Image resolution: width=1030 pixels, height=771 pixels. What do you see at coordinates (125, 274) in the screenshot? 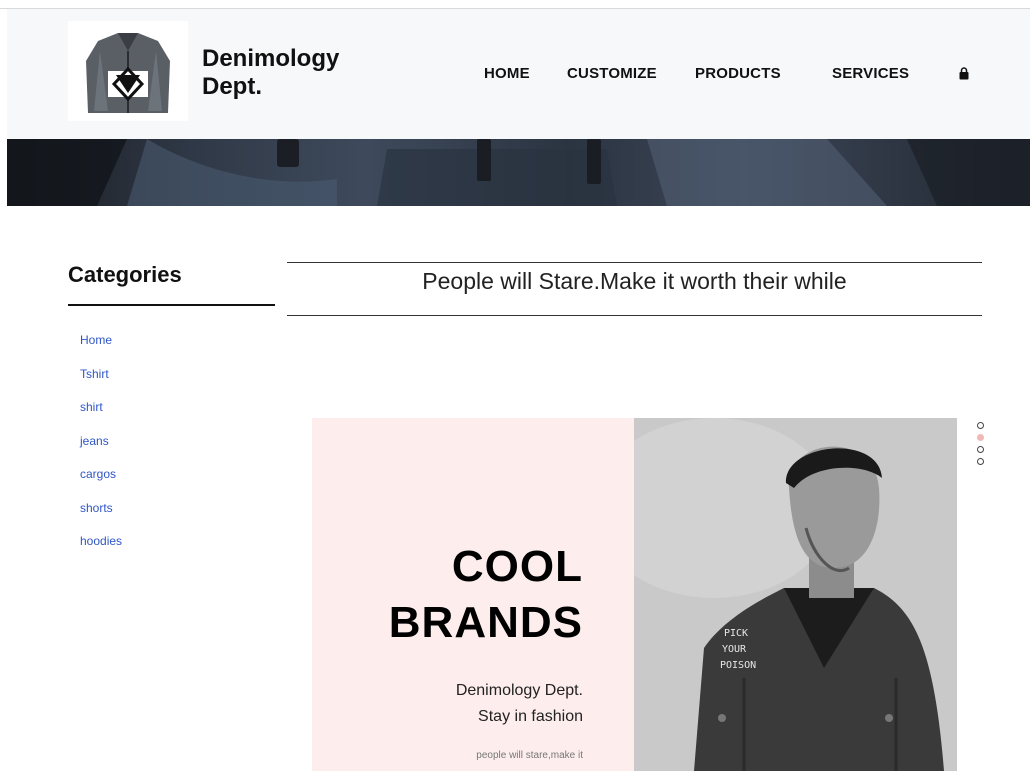
I see `categories-title: Categories` at bounding box center [125, 274].